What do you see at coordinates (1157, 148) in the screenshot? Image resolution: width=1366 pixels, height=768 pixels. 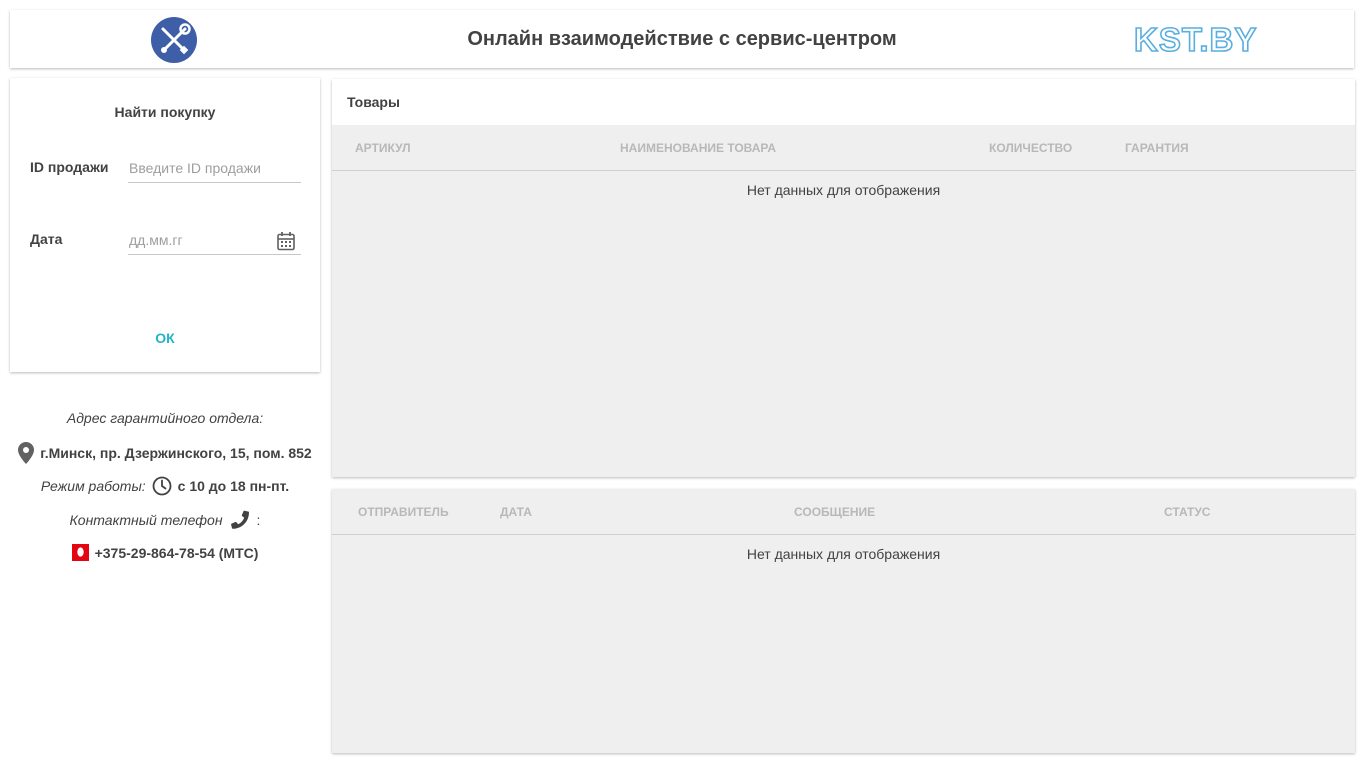 I see `column-header: Гарантия` at bounding box center [1157, 148].